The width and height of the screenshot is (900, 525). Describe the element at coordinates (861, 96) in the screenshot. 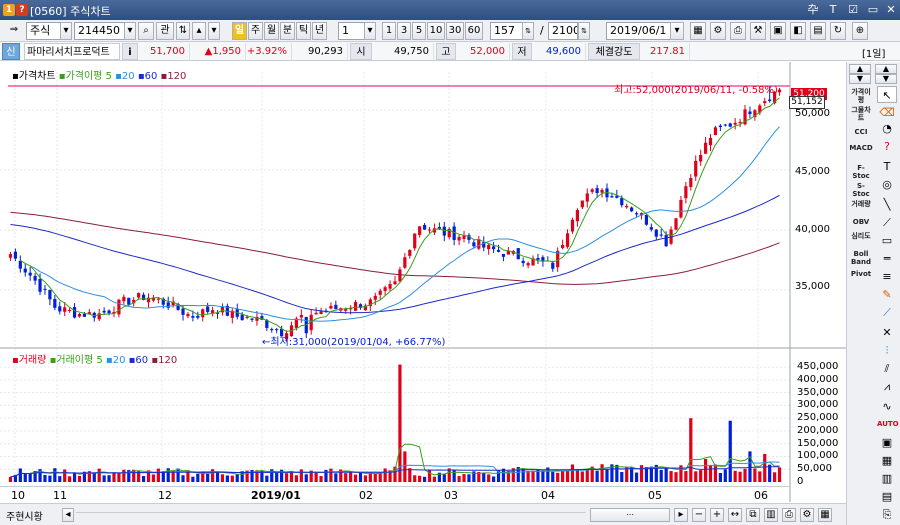

I see `indicator-price-ma: 가격이평` at that location.